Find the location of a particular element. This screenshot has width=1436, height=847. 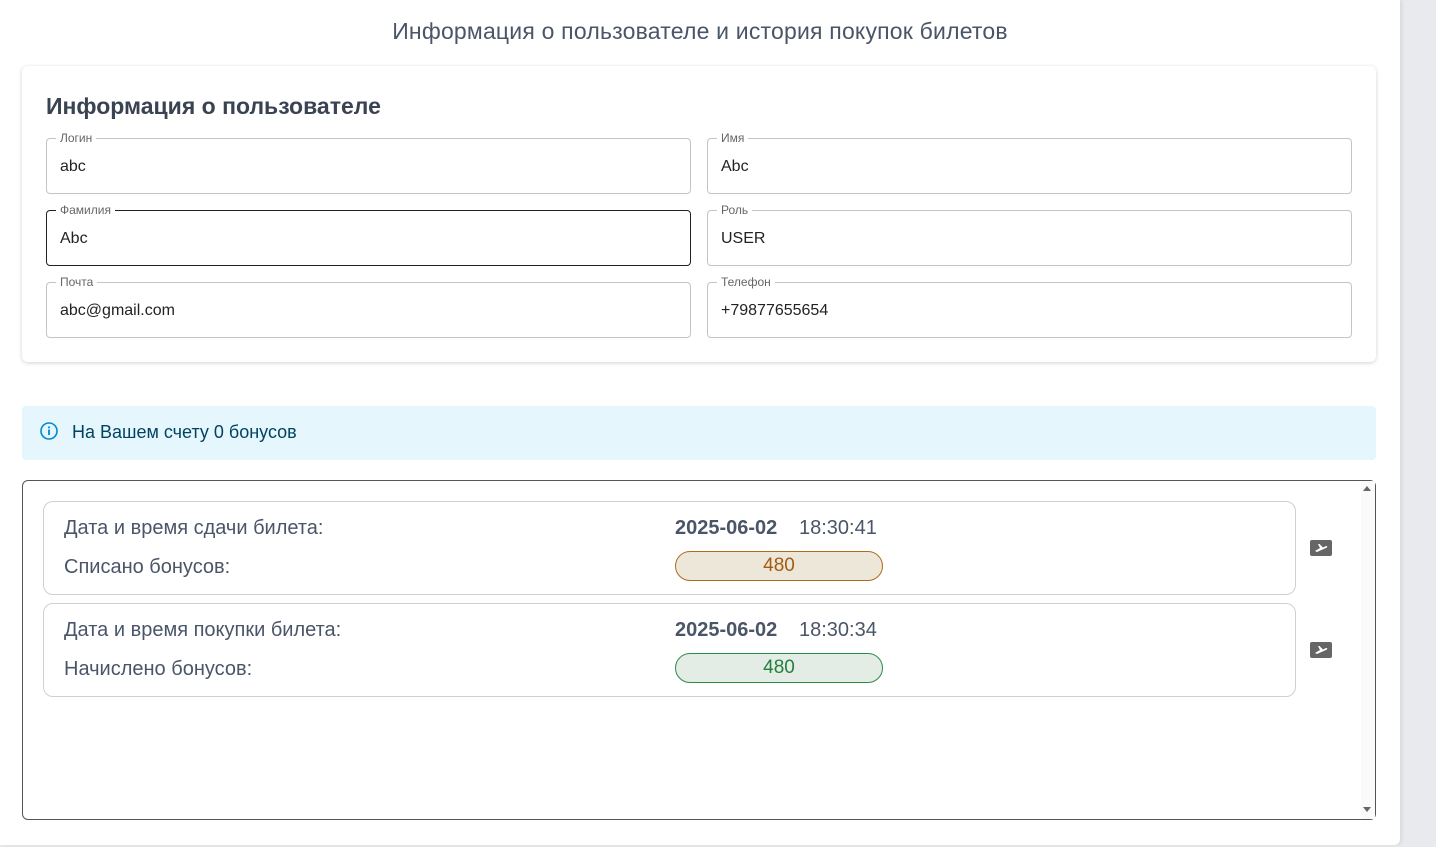

login-field: Логин abc is located at coordinates (368, 162).